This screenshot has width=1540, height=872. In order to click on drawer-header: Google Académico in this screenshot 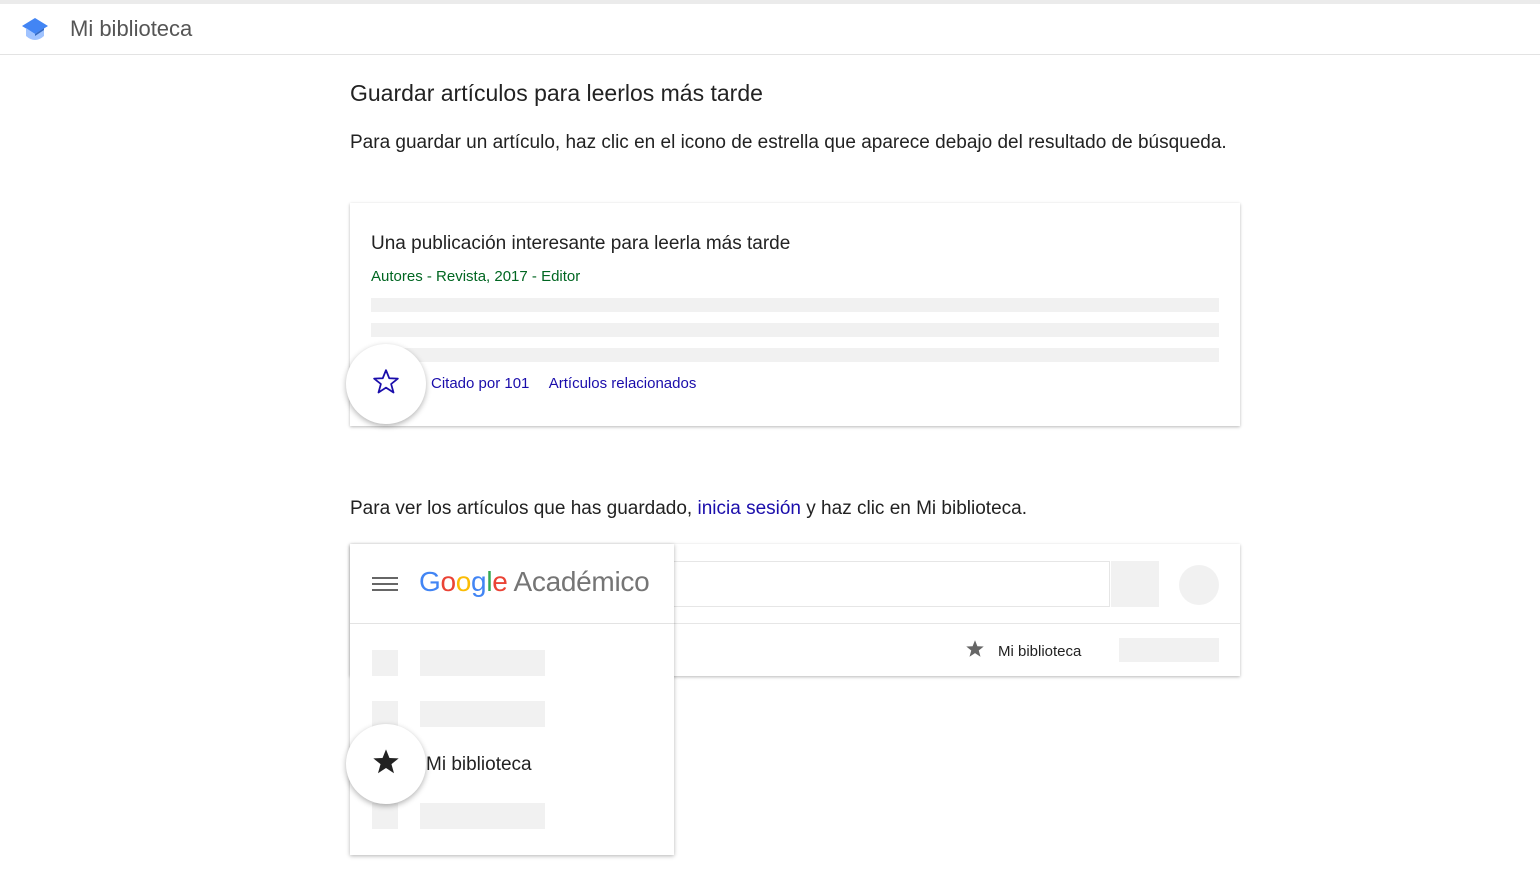, I will do `click(512, 584)`.